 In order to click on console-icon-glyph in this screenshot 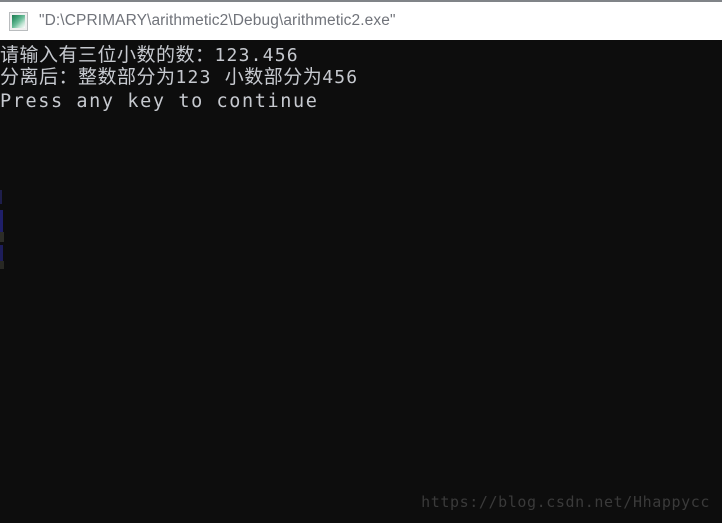, I will do `click(18, 21)`.